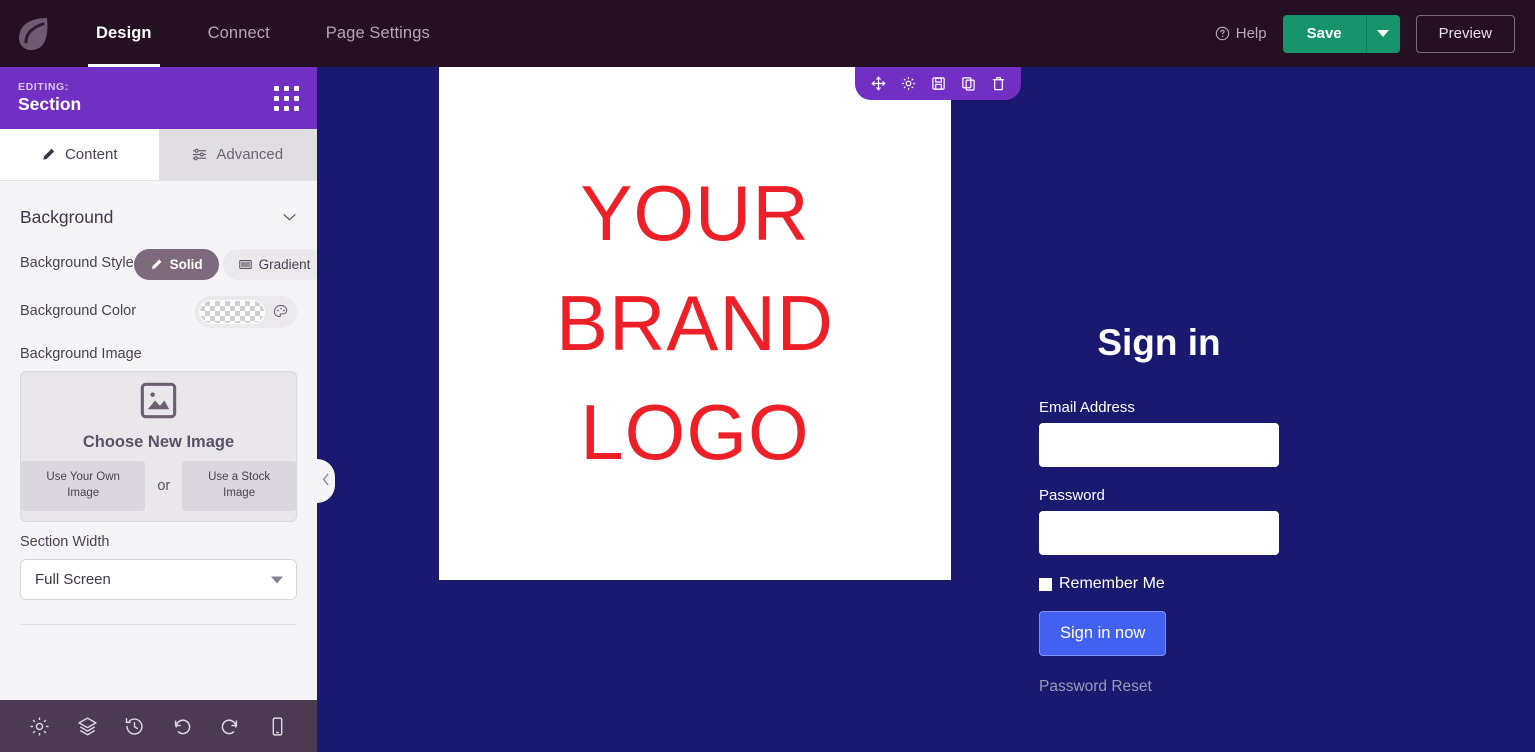 This screenshot has height=752, width=1535. What do you see at coordinates (1087, 407) in the screenshot?
I see `email-label: Email Address` at bounding box center [1087, 407].